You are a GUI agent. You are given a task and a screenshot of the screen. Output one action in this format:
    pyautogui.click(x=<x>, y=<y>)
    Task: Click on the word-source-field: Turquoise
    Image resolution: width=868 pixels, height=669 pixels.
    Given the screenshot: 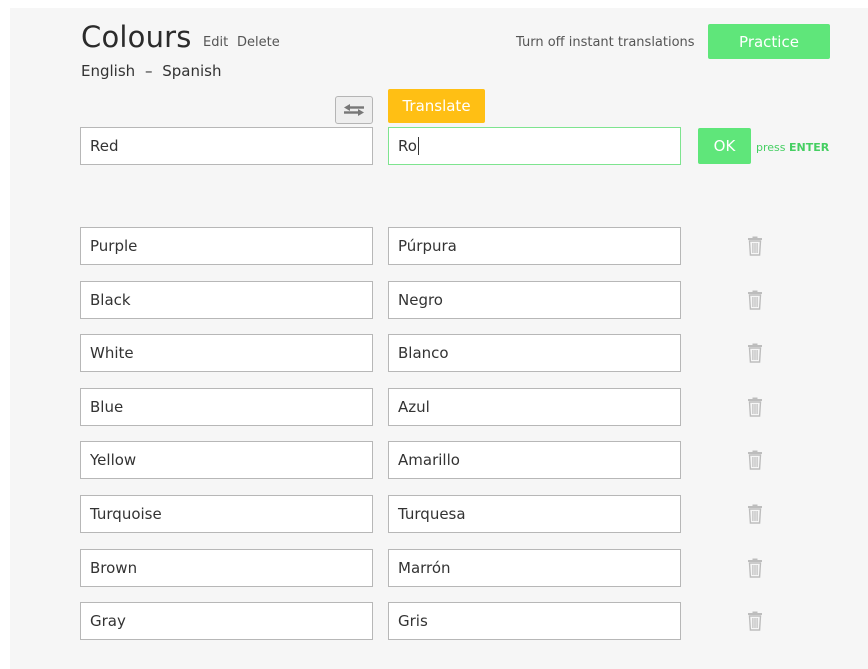 What is the action you would take?
    pyautogui.click(x=226, y=514)
    